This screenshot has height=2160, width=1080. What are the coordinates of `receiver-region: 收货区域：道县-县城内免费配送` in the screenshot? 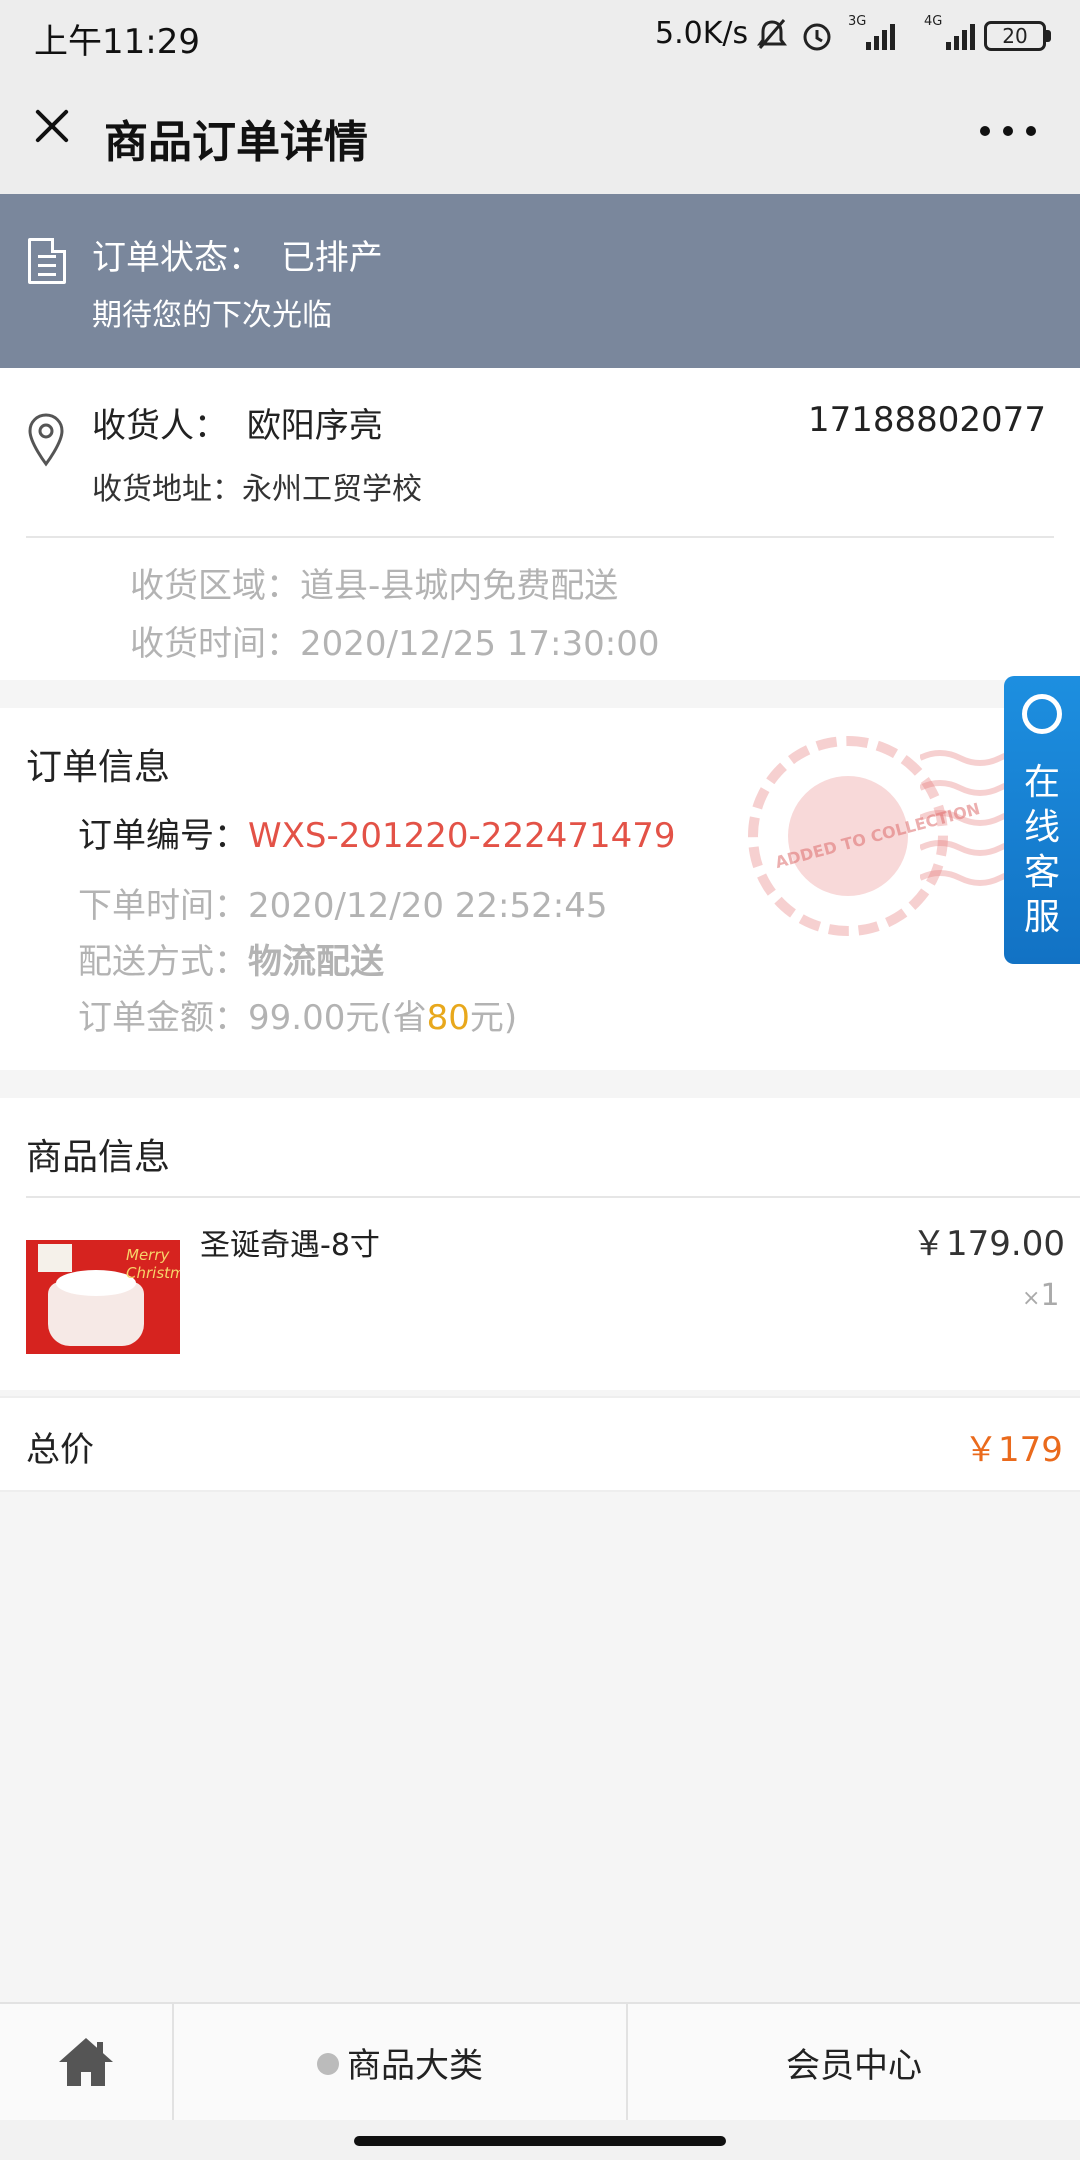 It's located at (374, 582).